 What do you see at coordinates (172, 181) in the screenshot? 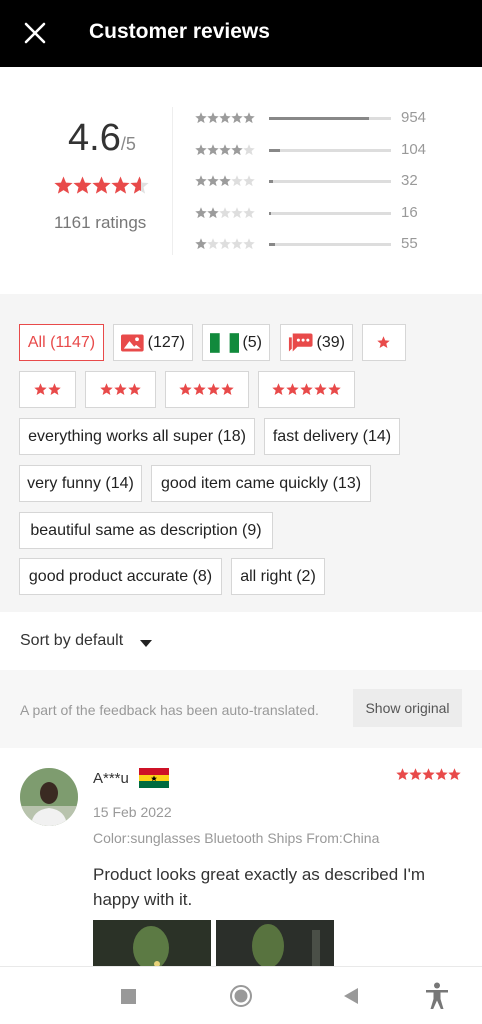
I see `divider` at bounding box center [172, 181].